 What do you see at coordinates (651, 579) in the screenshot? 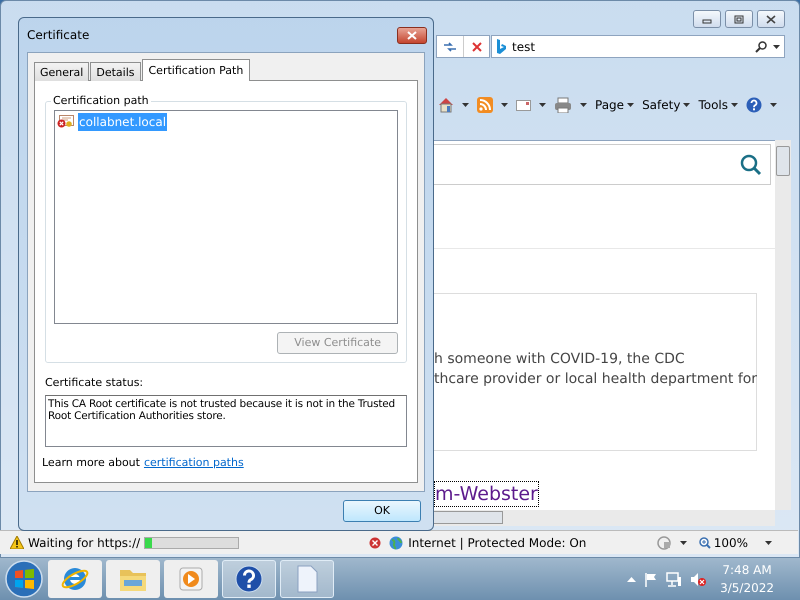
I see `flag-icon` at bounding box center [651, 579].